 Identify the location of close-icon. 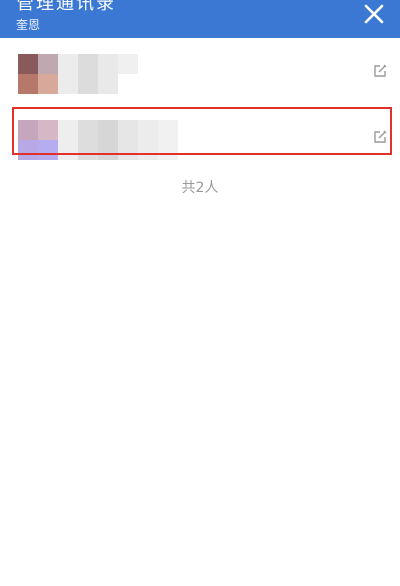
(374, 14).